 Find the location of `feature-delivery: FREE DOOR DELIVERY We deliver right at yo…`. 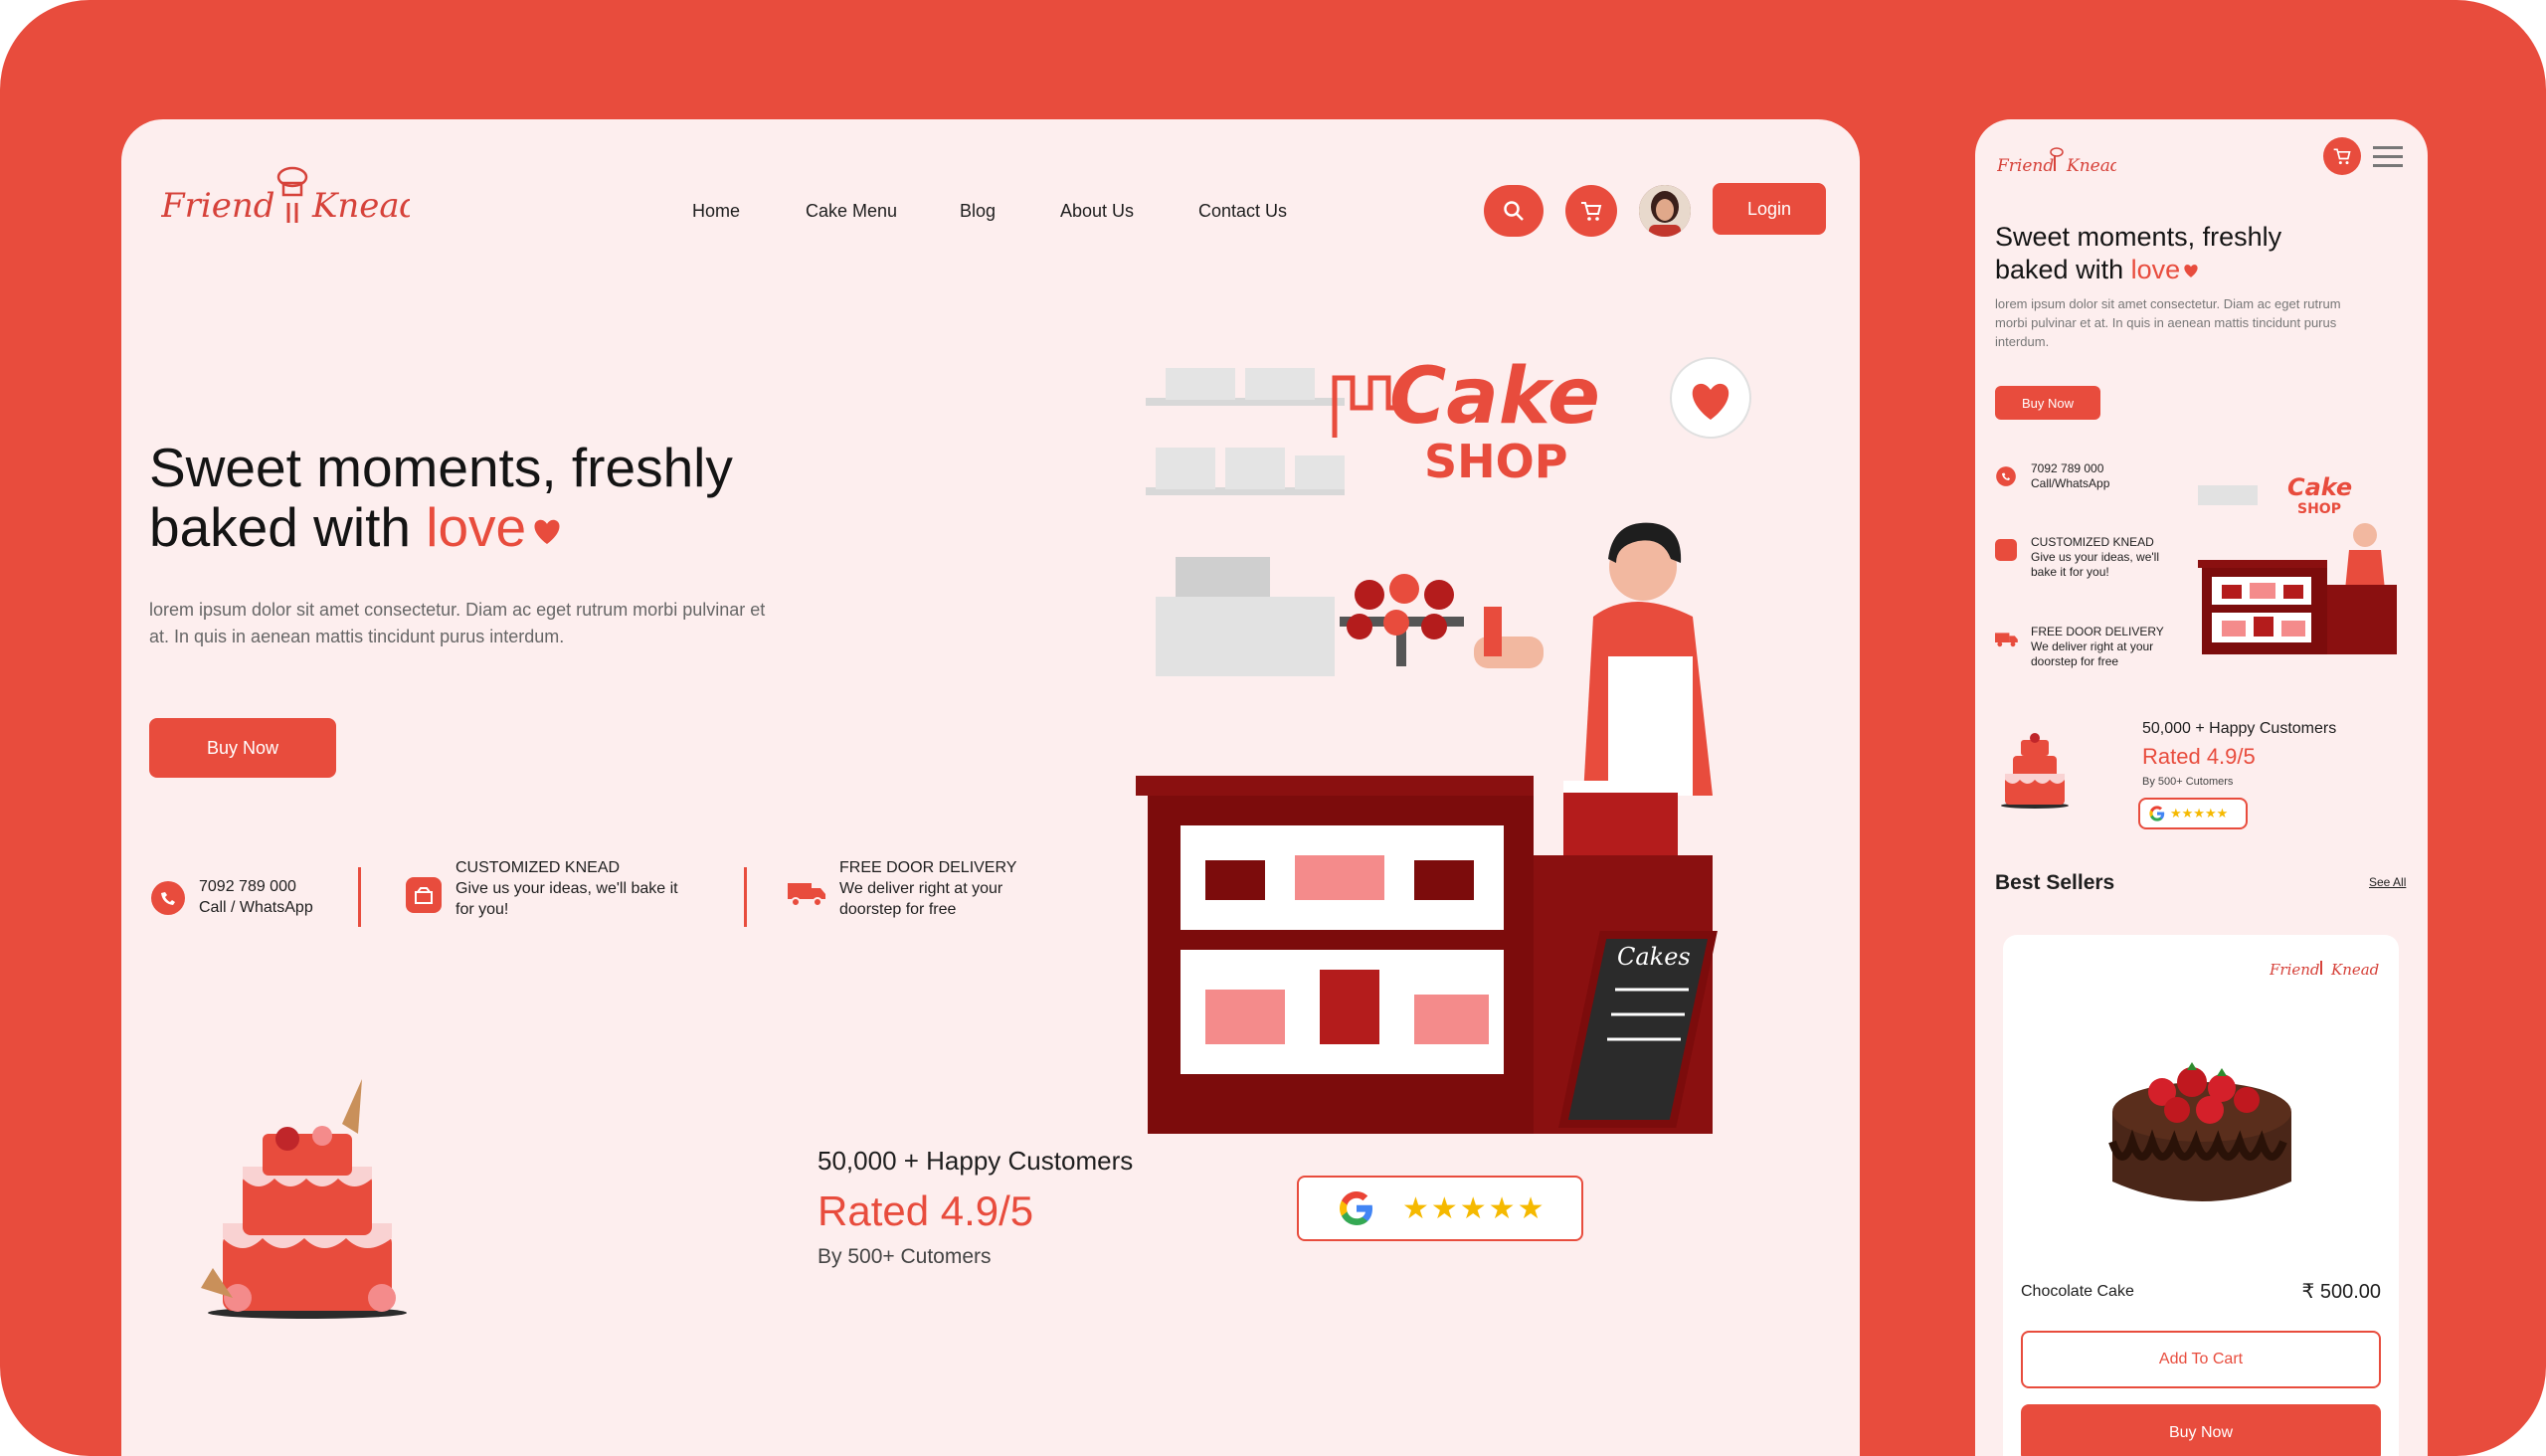

feature-delivery: FREE DOOR DELIVERY We deliver right at yo… is located at coordinates (917, 892).